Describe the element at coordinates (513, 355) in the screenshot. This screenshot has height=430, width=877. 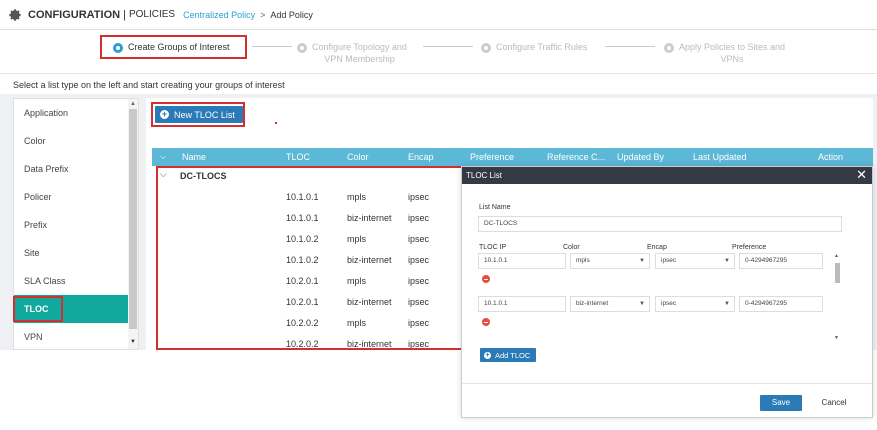
I see `add-tloc-label: Add TLOC` at that location.